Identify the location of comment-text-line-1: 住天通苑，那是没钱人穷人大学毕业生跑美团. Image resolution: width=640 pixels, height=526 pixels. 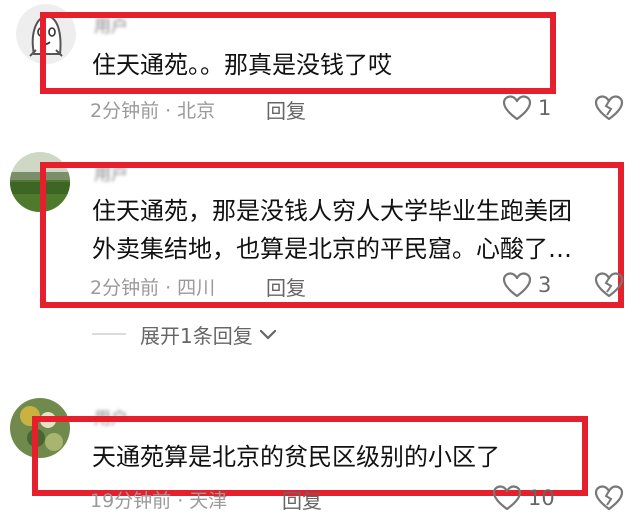
(332, 211).